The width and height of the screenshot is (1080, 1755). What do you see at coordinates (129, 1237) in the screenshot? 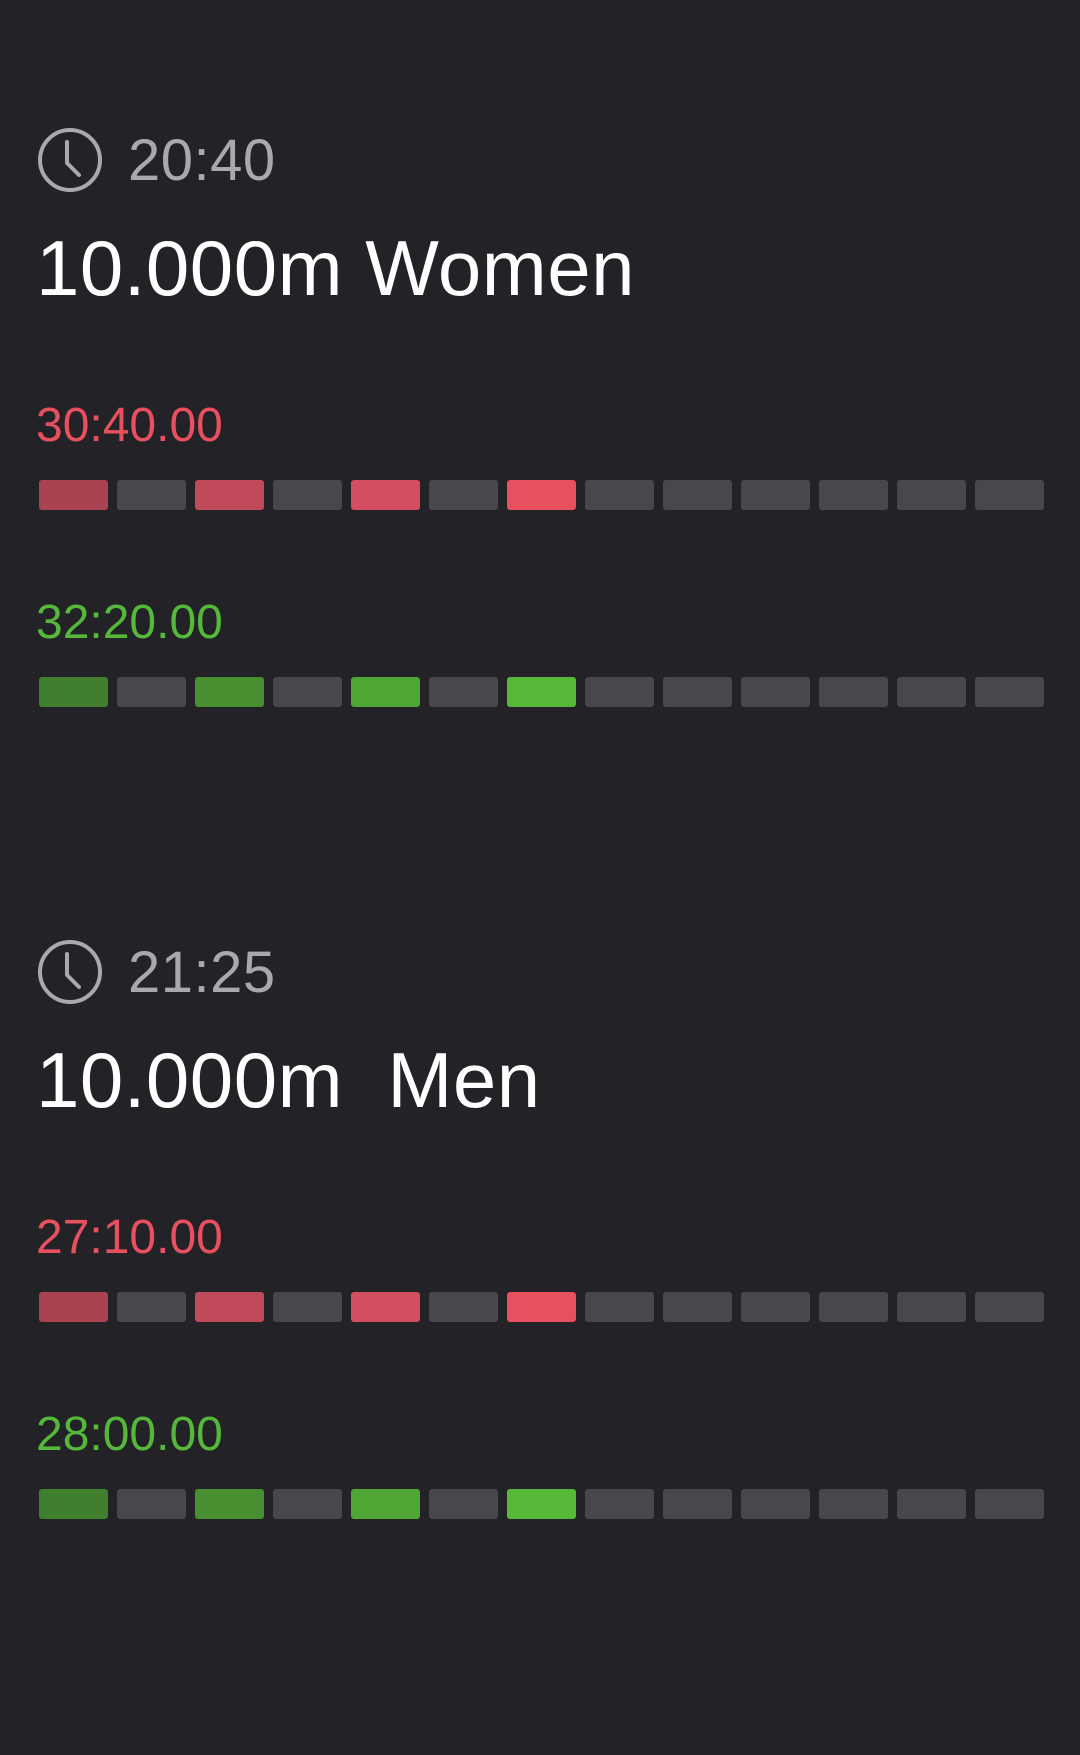
I see `target-time-red: 27:10.00` at bounding box center [129, 1237].